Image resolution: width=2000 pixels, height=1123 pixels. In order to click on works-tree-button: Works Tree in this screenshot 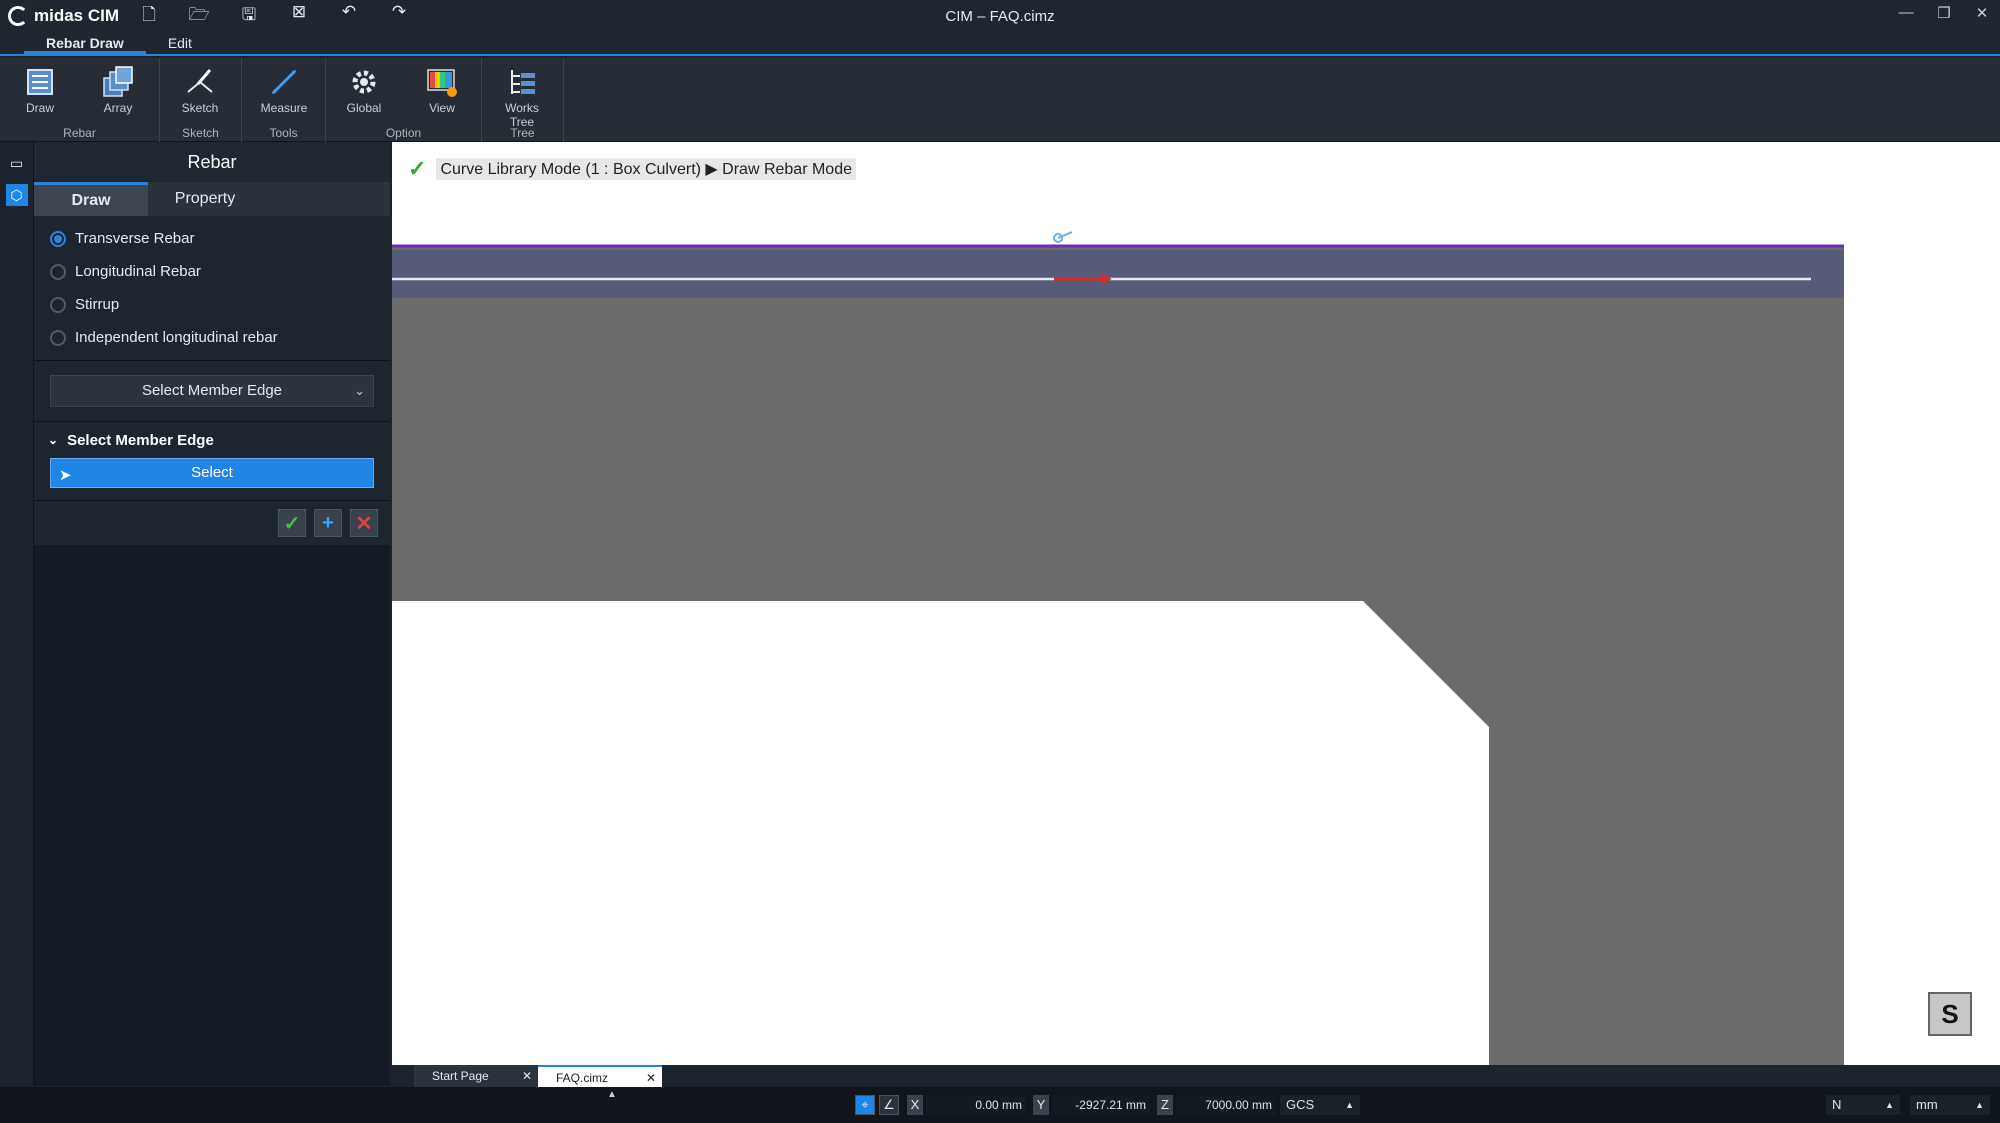, I will do `click(522, 95)`.